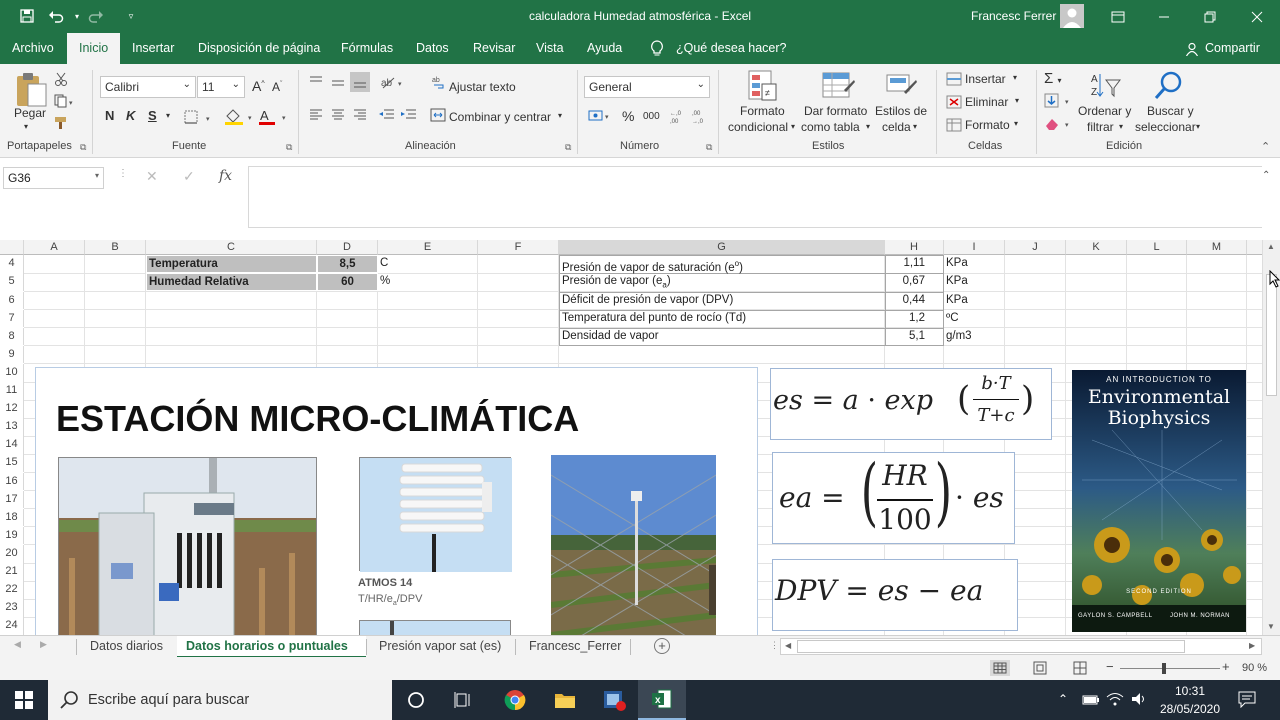 The image size is (1280, 720). I want to click on col-header-h: H, so click(914, 247).